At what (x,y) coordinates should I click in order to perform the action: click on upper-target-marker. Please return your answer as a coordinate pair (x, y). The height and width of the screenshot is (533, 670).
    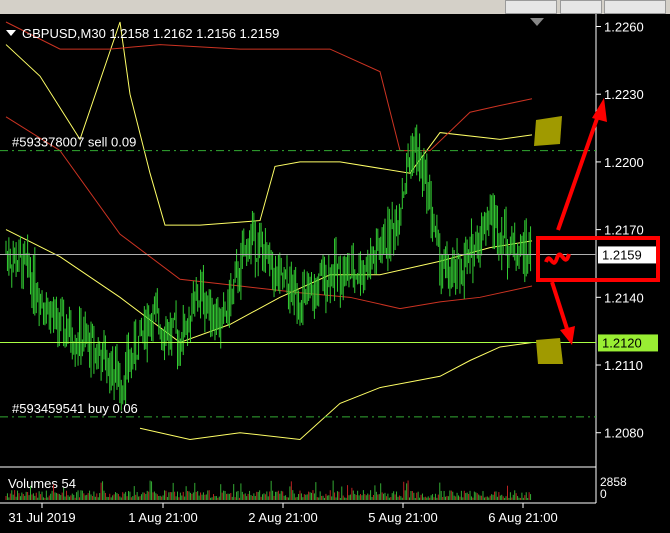
    Looking at the image, I should click on (548, 131).